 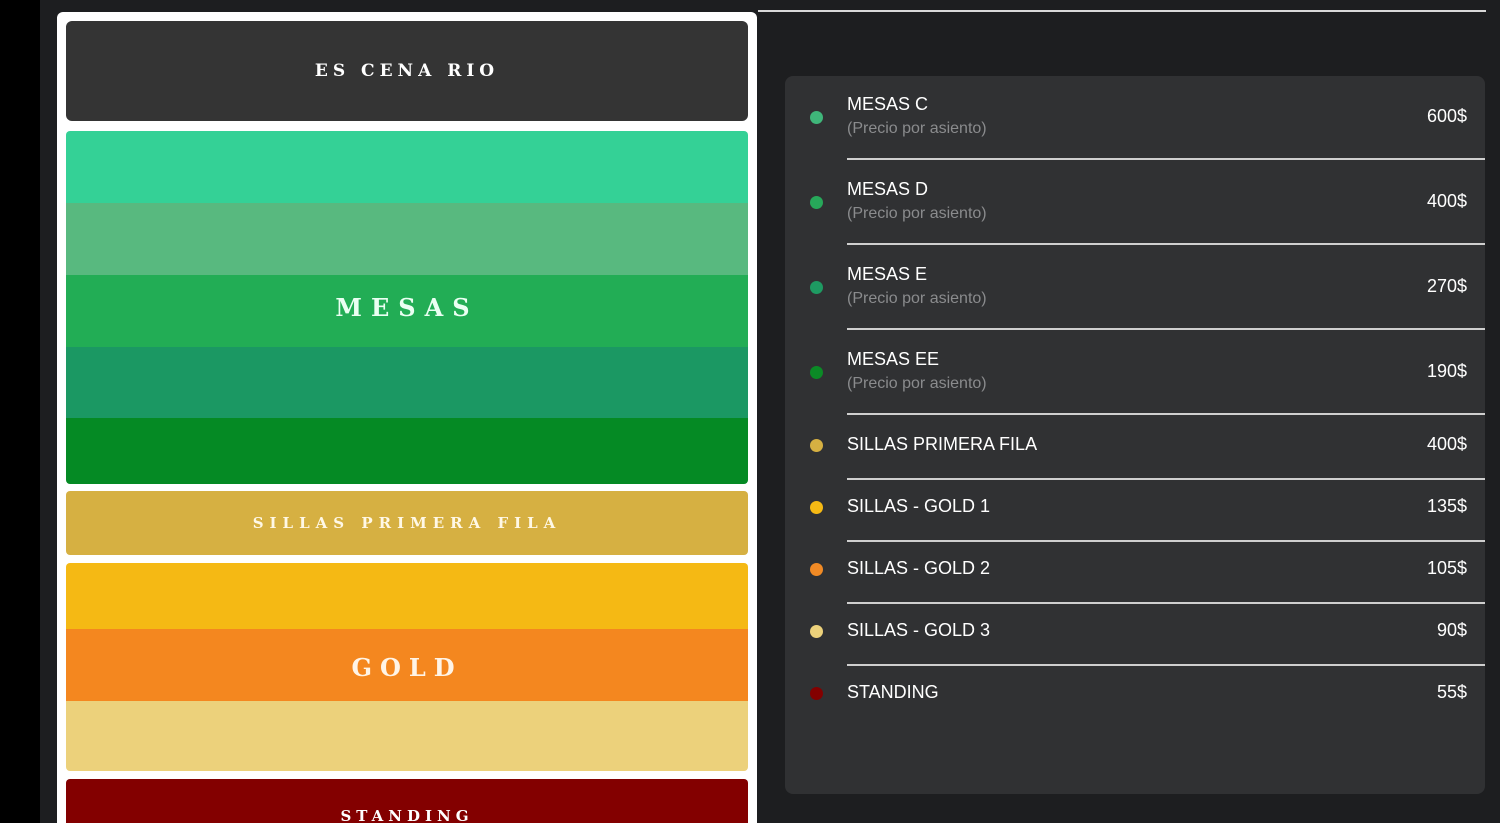 What do you see at coordinates (888, 189) in the screenshot?
I see `price-row-name: MESAS D` at bounding box center [888, 189].